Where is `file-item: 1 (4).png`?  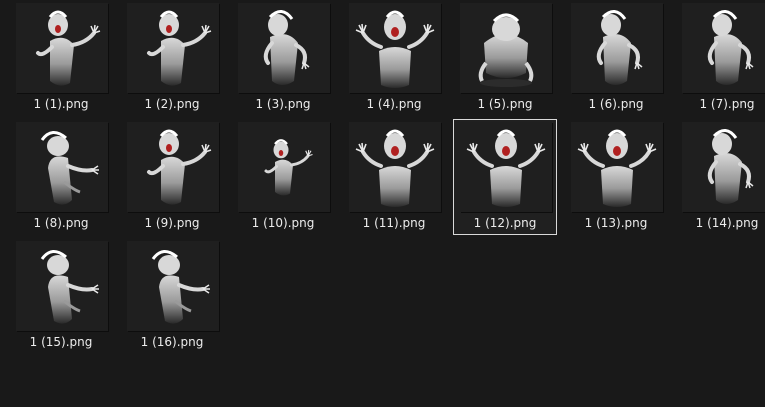 file-item: 1 (4).png is located at coordinates (394, 58).